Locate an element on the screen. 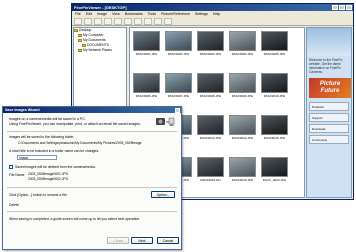 The width and height of the screenshot is (356, 252). menu-help: Help is located at coordinates (216, 14).